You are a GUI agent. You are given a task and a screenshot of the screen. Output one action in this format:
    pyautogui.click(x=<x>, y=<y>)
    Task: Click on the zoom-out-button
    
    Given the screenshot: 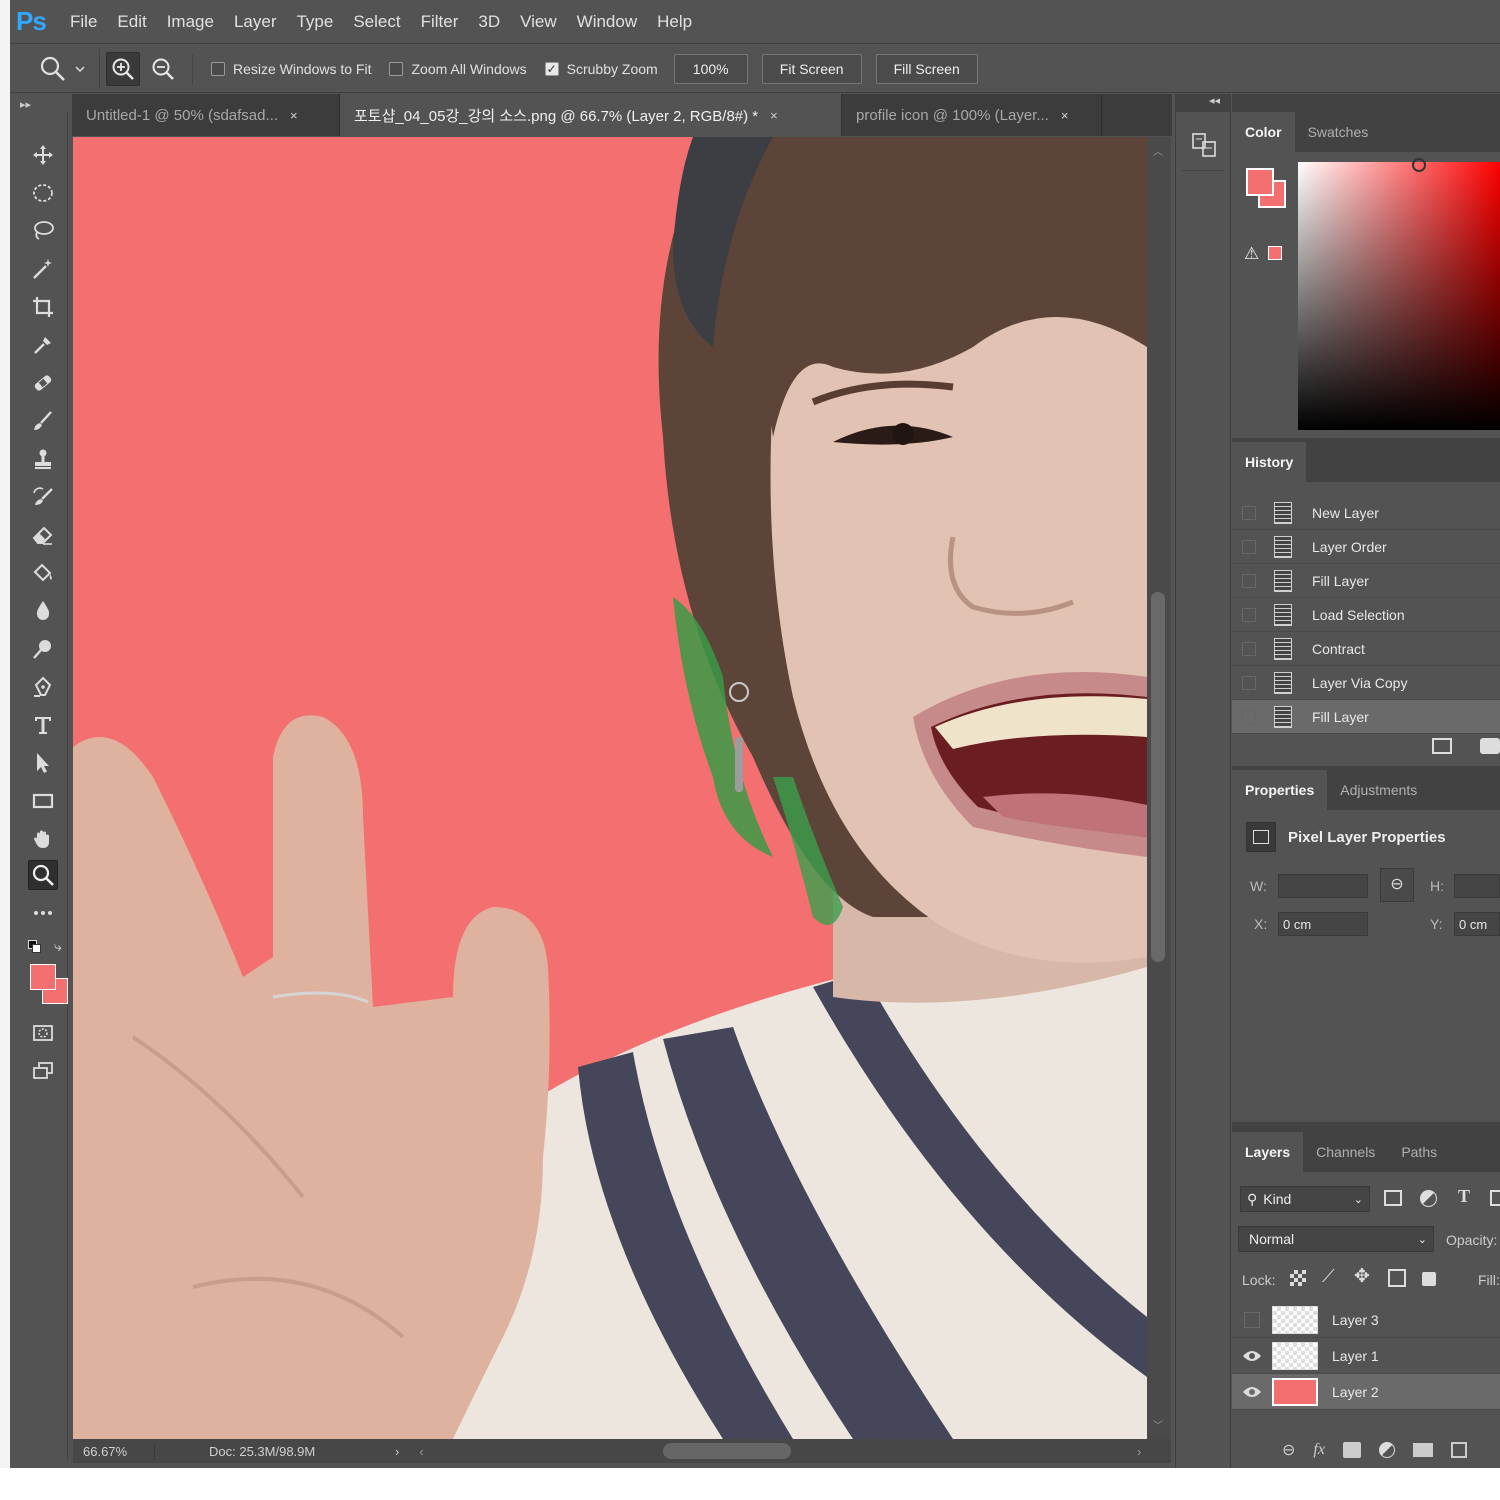 What is the action you would take?
    pyautogui.click(x=163, y=69)
    